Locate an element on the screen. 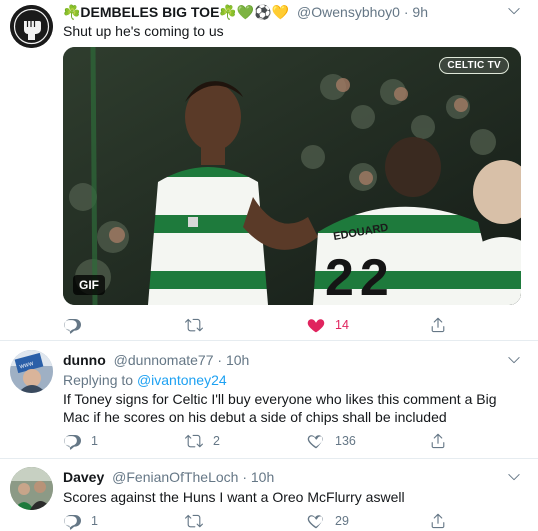 The image size is (538, 531). replying-to: Replying to @ivantoney24 is located at coordinates (145, 380).